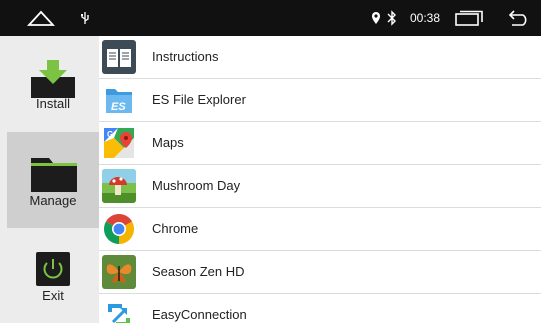  Describe the element at coordinates (320, 308) in the screenshot. I see `list-item-easyconnection: EasyConnection` at that location.